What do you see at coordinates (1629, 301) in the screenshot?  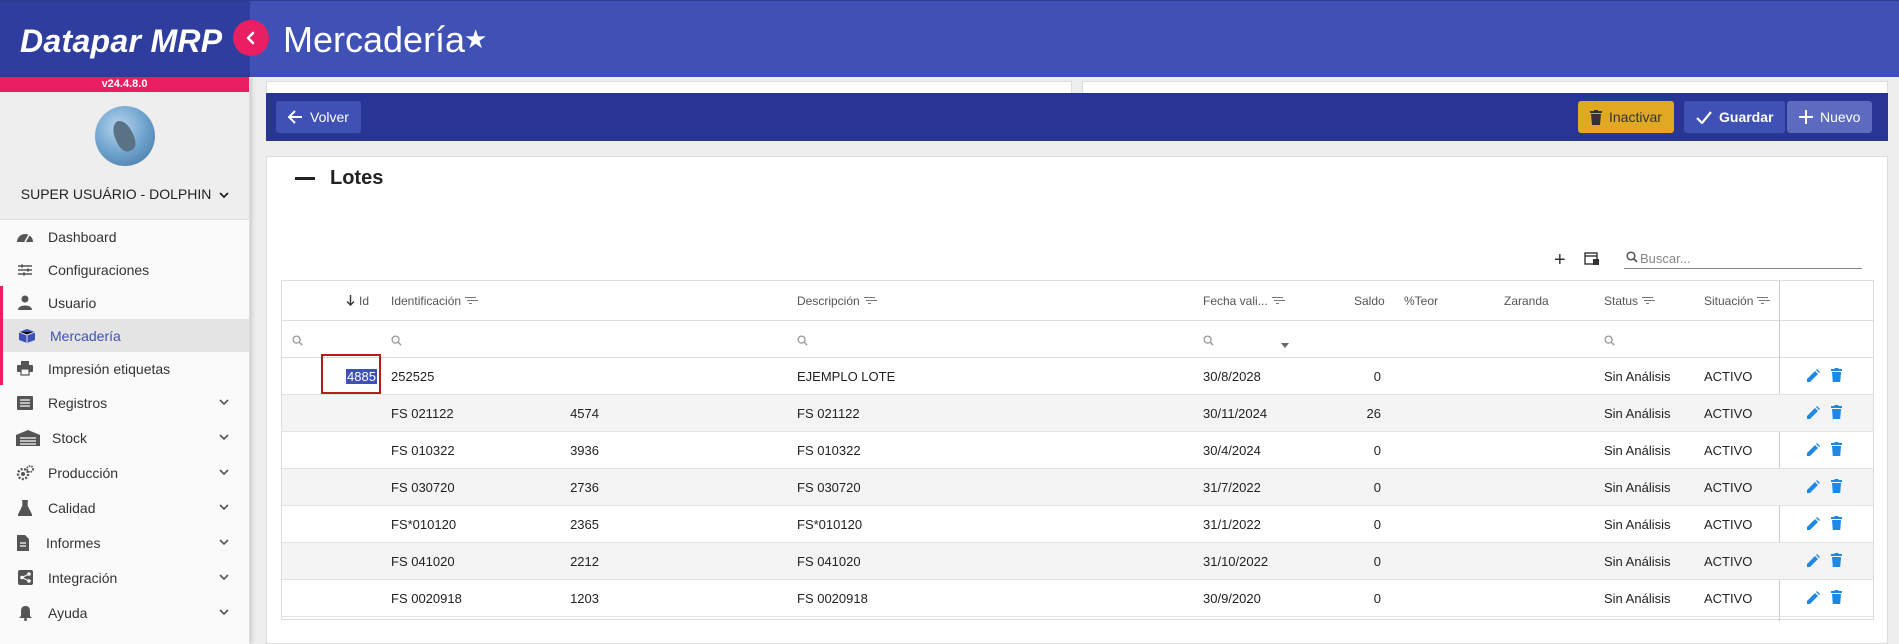 I see `column-header-status: Status` at bounding box center [1629, 301].